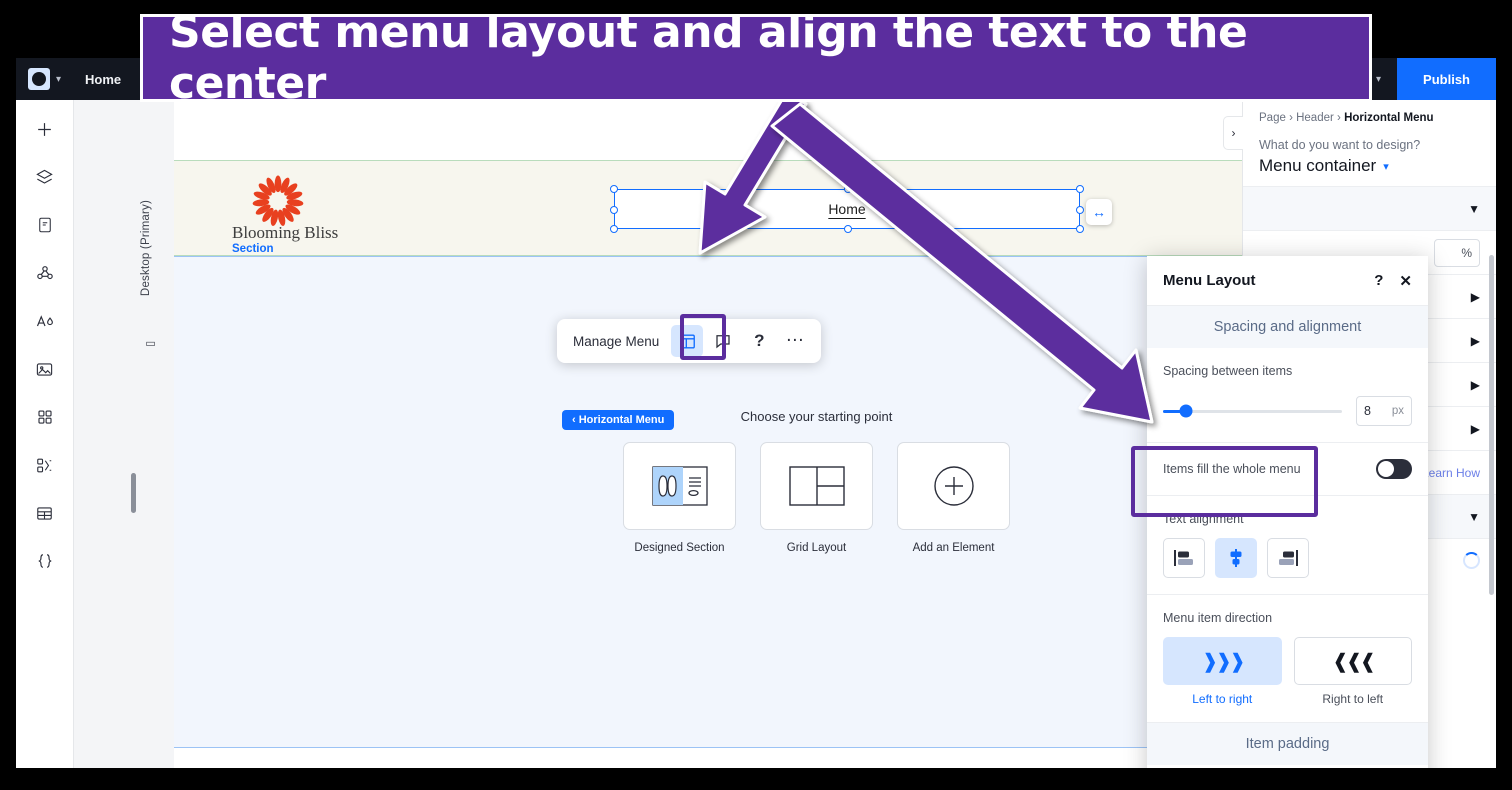 Image resolution: width=1512 pixels, height=790 pixels. I want to click on spacing-value-input: 8 px, so click(1384, 411).